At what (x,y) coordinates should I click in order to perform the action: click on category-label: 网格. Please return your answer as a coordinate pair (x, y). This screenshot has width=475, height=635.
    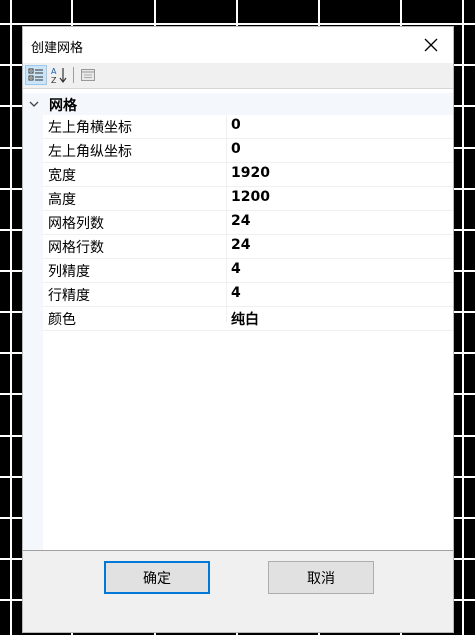
    Looking at the image, I should click on (63, 106).